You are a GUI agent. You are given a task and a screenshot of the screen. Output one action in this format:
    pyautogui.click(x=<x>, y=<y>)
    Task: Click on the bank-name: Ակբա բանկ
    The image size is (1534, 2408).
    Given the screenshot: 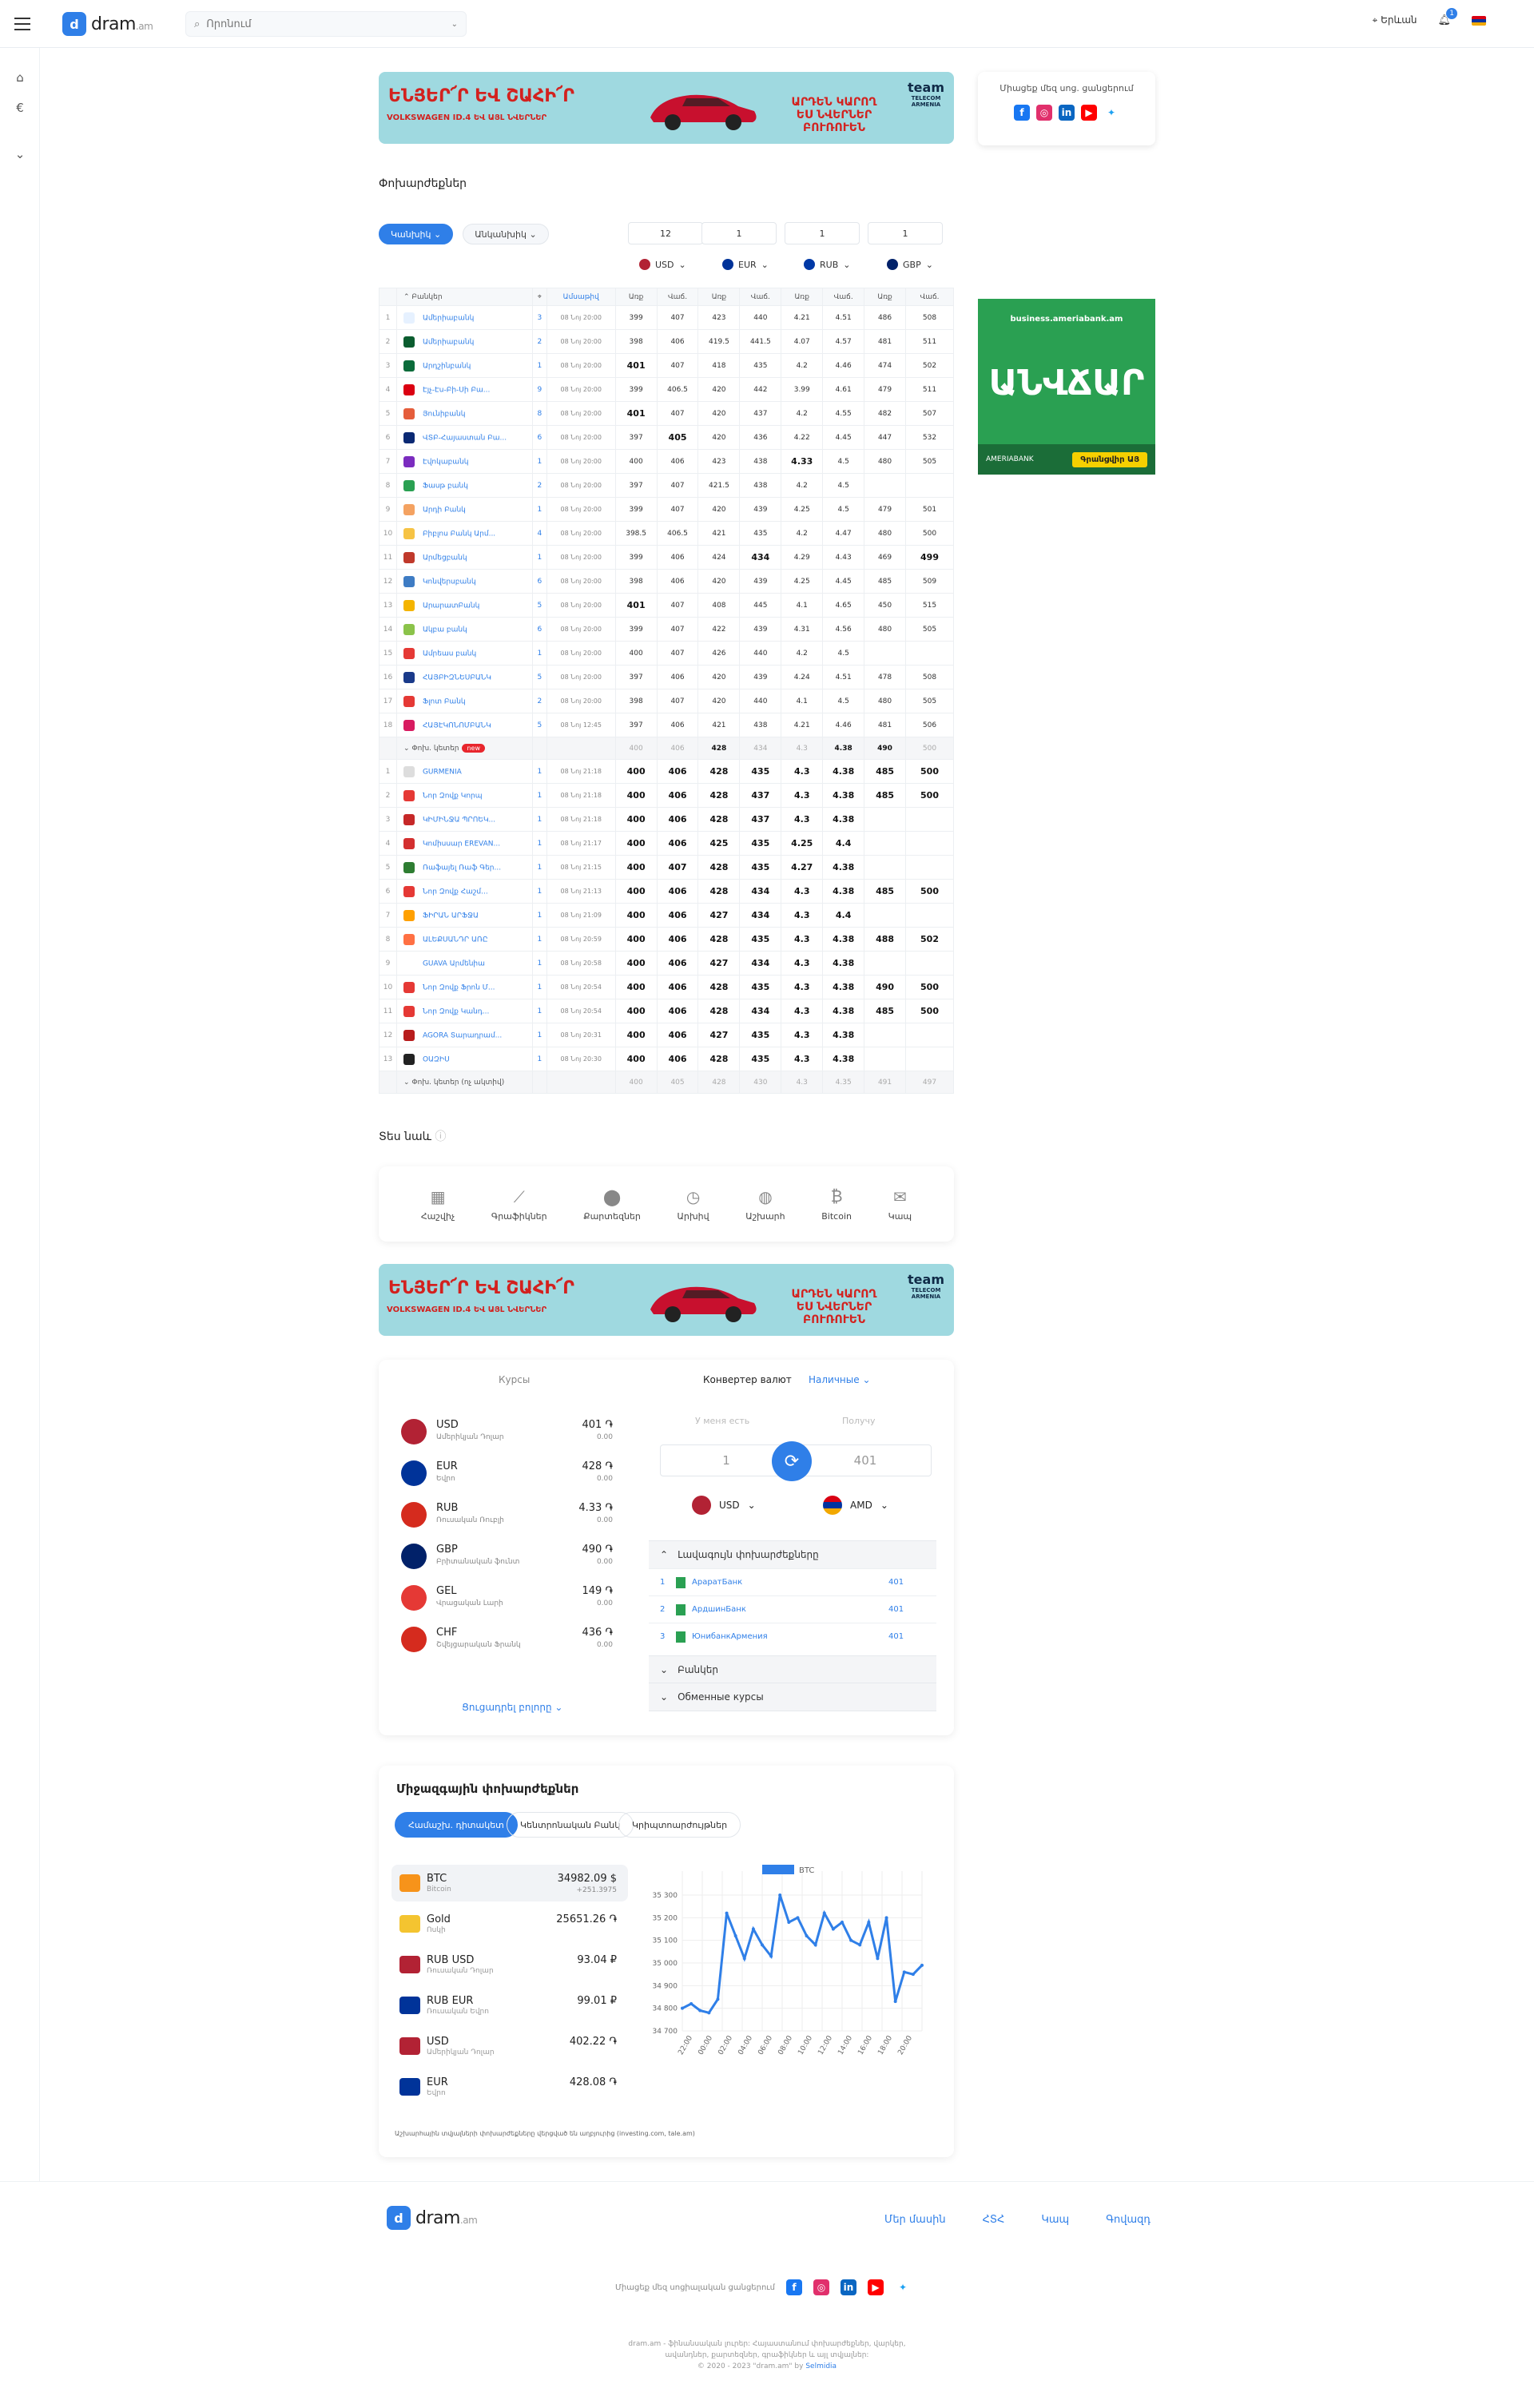 What is the action you would take?
    pyautogui.click(x=464, y=630)
    